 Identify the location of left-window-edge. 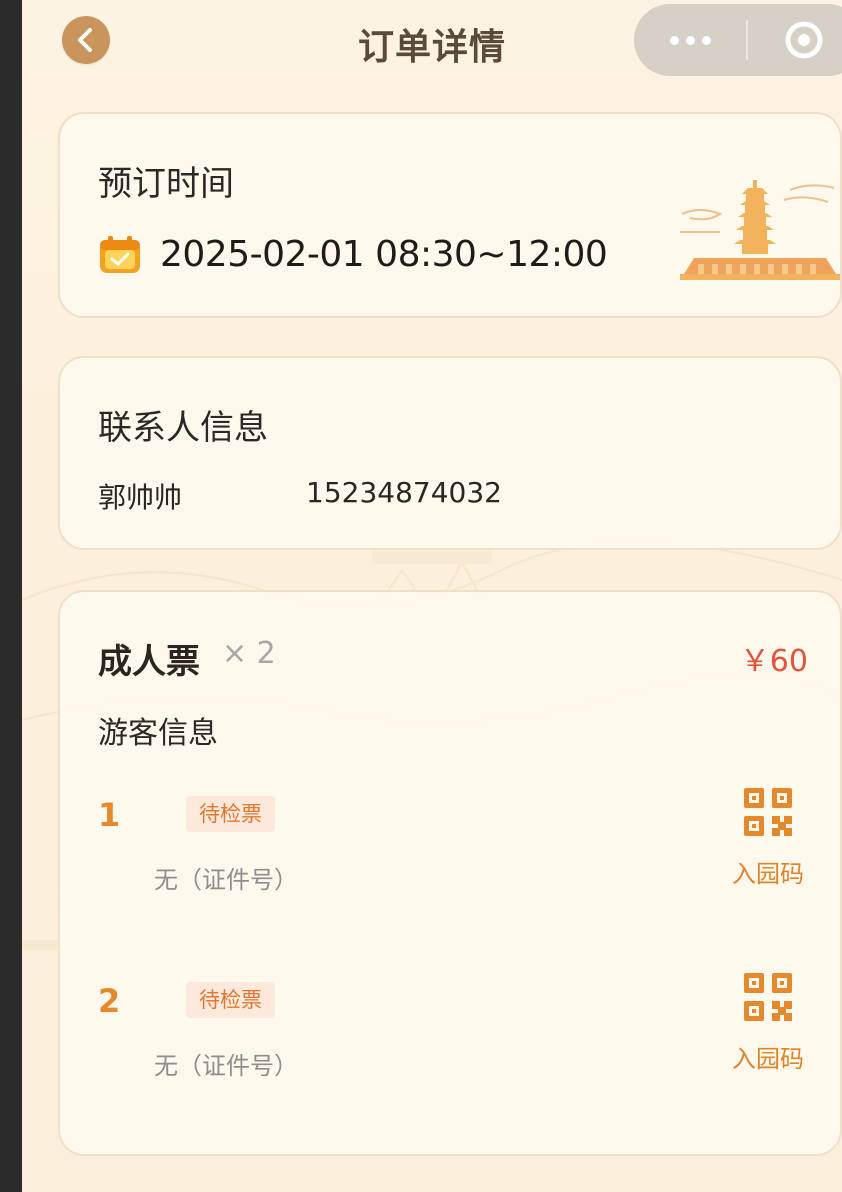
(11, 596).